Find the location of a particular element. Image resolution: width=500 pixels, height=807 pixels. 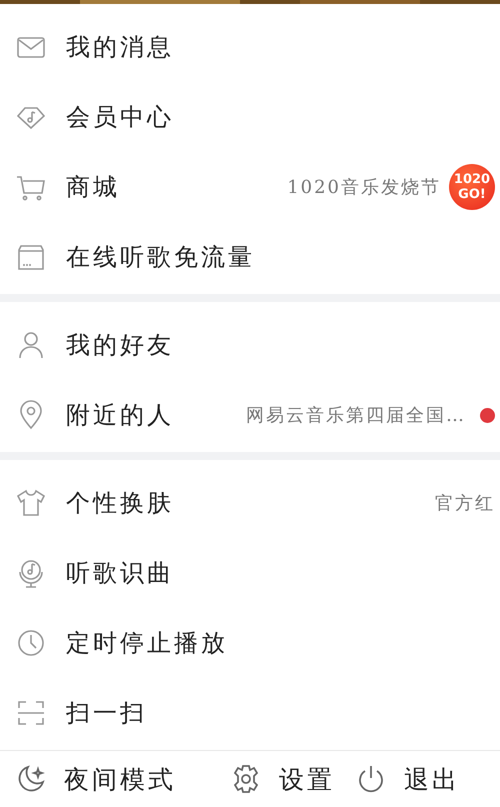

menu-item-label: 扫一扫 is located at coordinates (106, 714).